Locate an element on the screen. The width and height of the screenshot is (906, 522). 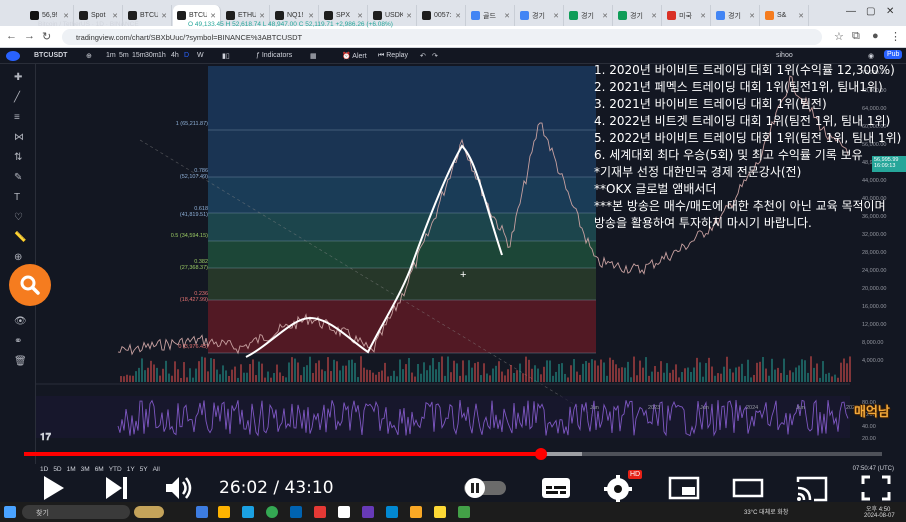
chrome-icon is located at coordinates (272, 512).